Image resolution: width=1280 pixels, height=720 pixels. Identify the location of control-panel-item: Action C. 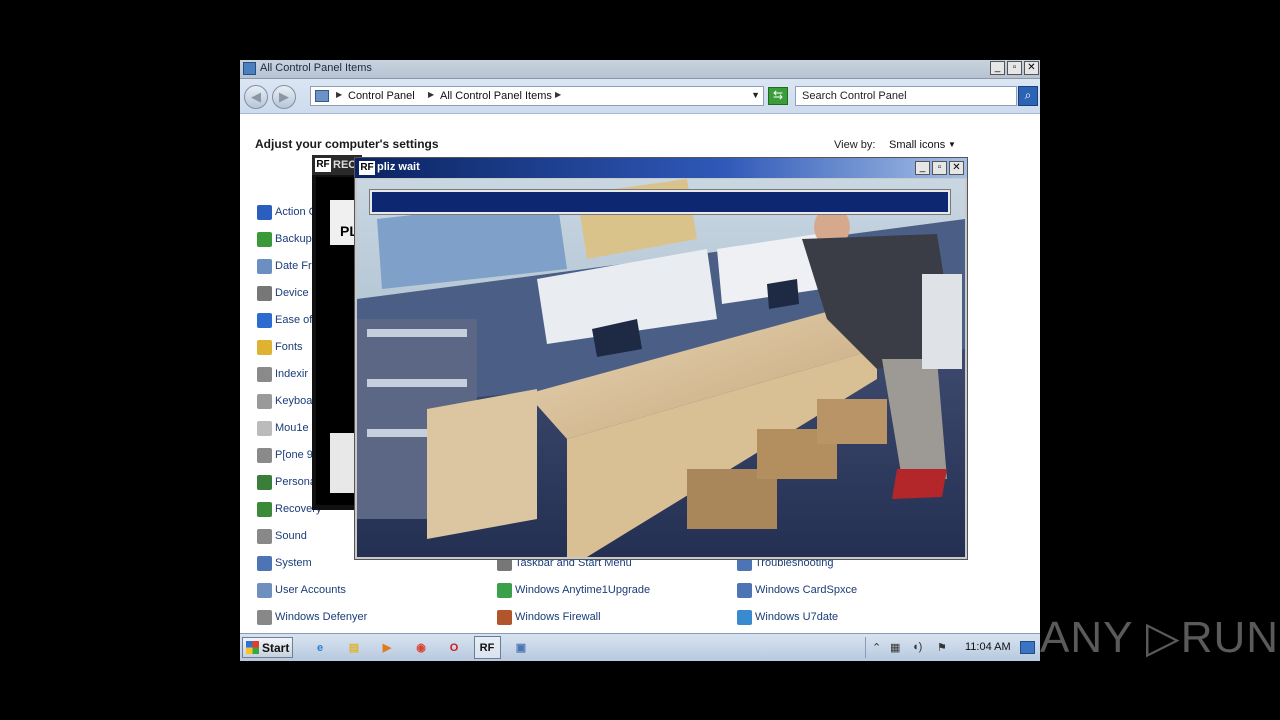
(287, 212).